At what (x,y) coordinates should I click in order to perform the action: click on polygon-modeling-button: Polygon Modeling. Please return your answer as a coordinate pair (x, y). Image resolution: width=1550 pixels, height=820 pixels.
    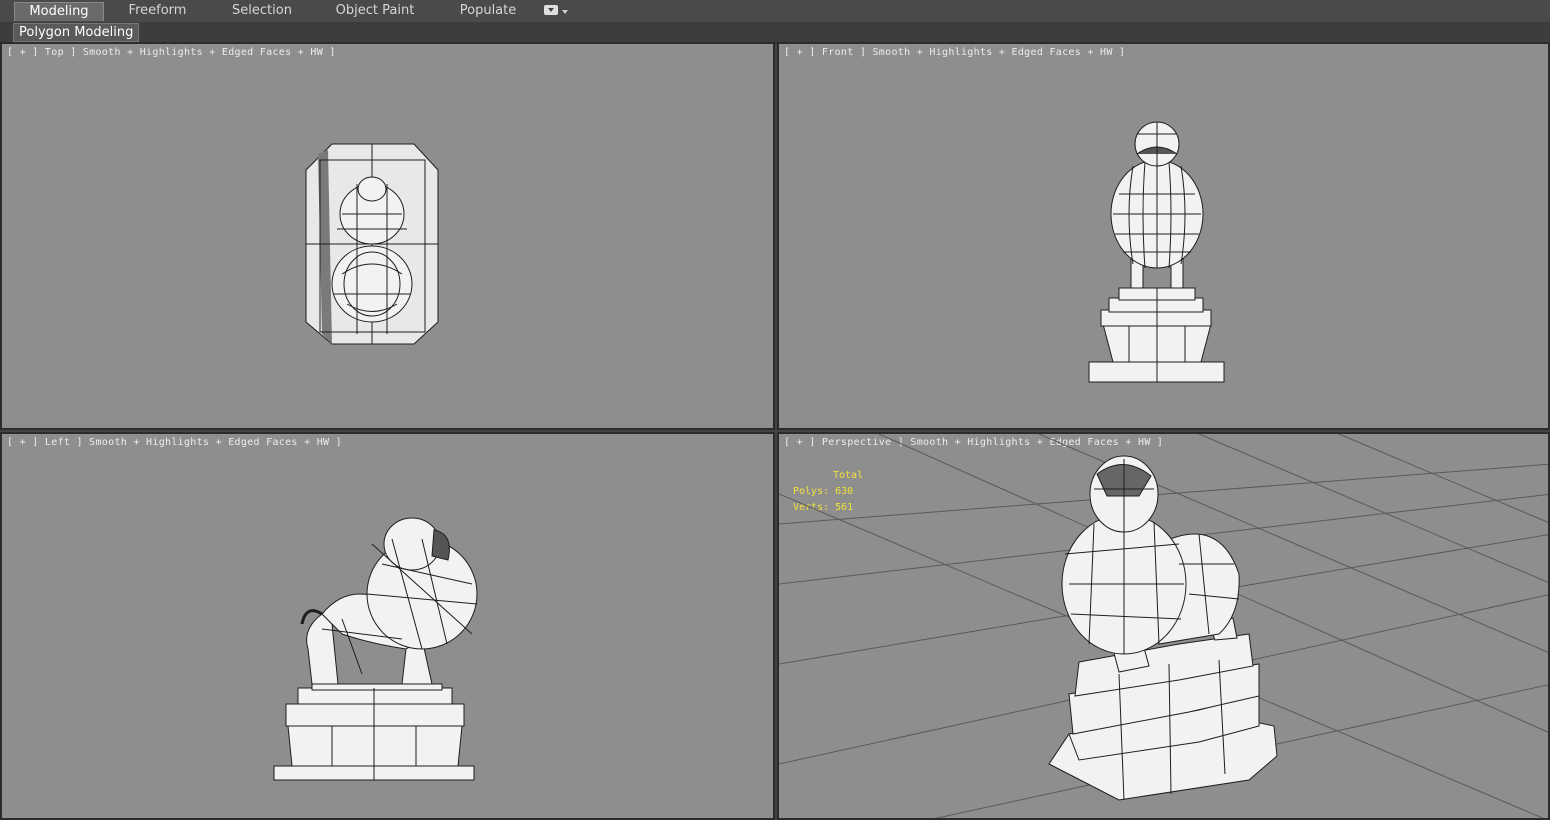
    Looking at the image, I should click on (76, 32).